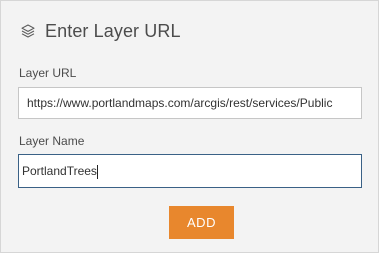 This screenshot has height=253, width=379. I want to click on panel-title: Enter Layer URL, so click(113, 30).